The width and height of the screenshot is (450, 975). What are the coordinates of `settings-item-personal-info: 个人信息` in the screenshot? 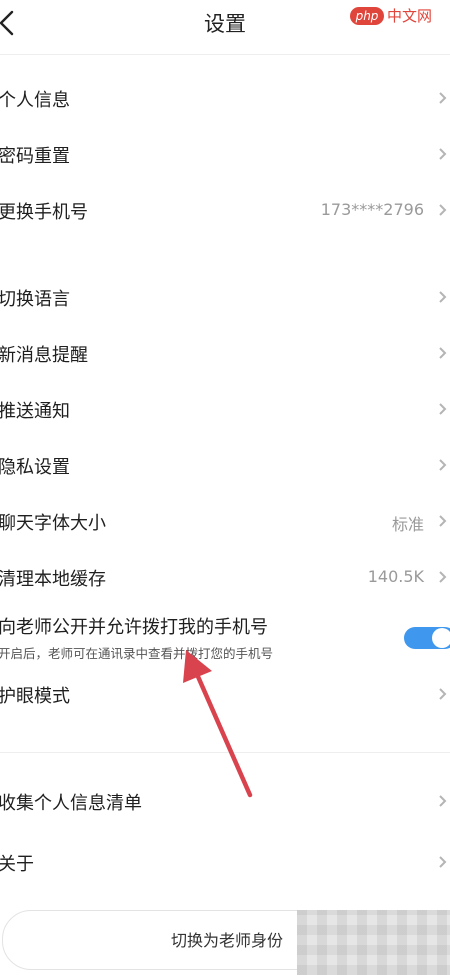 It's located at (225, 98).